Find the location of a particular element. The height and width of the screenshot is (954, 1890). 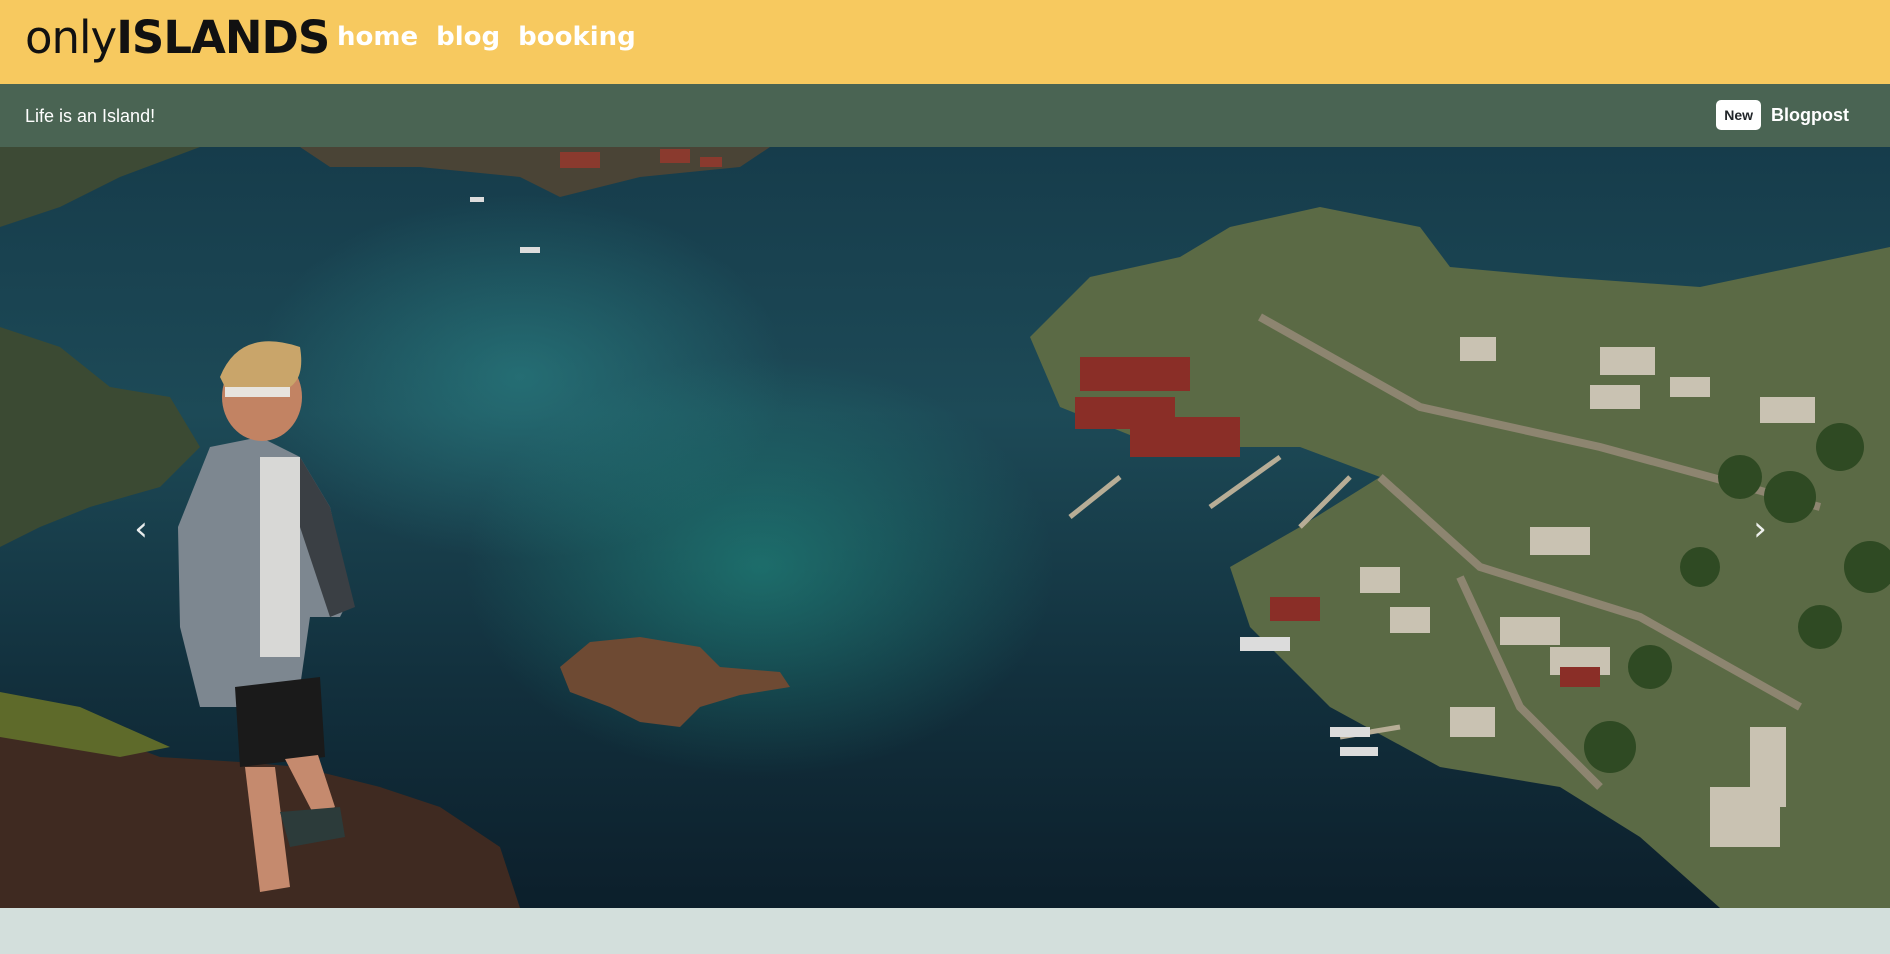

brand-logo: onlyISLANDS is located at coordinates (177, 38).